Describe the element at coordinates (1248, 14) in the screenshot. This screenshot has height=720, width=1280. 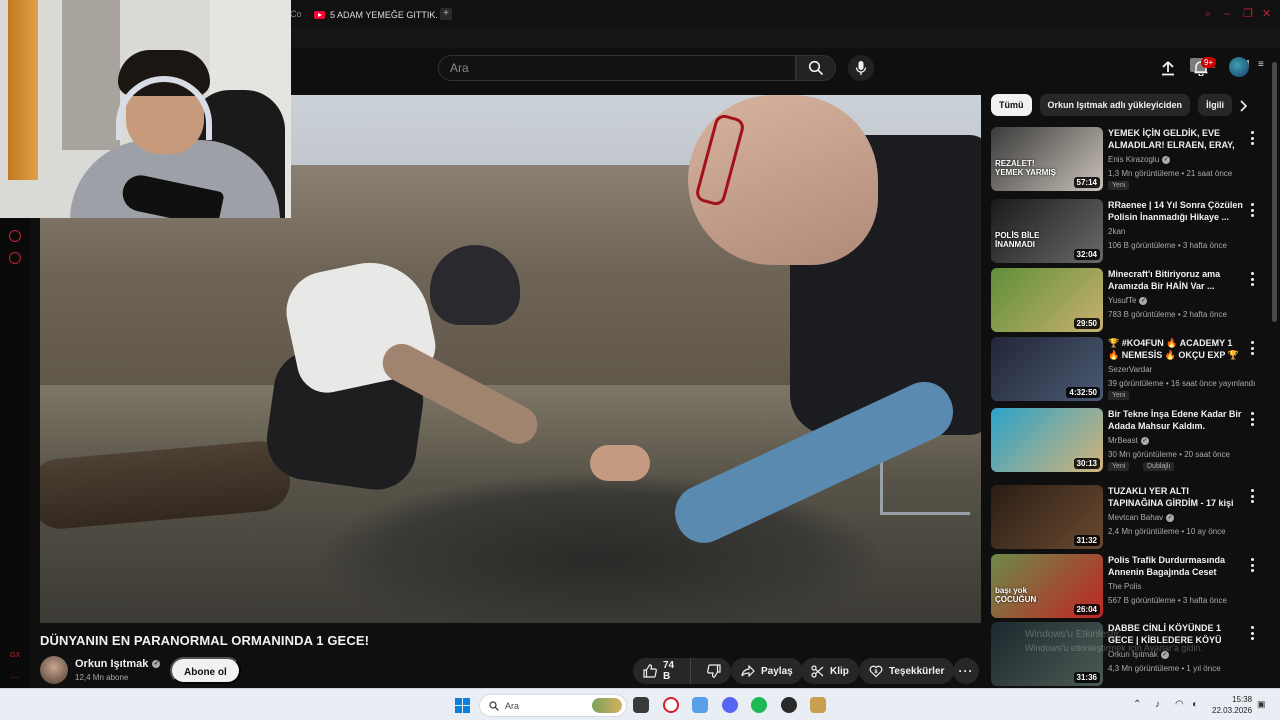
I see `maximize-icon: ❐` at that location.